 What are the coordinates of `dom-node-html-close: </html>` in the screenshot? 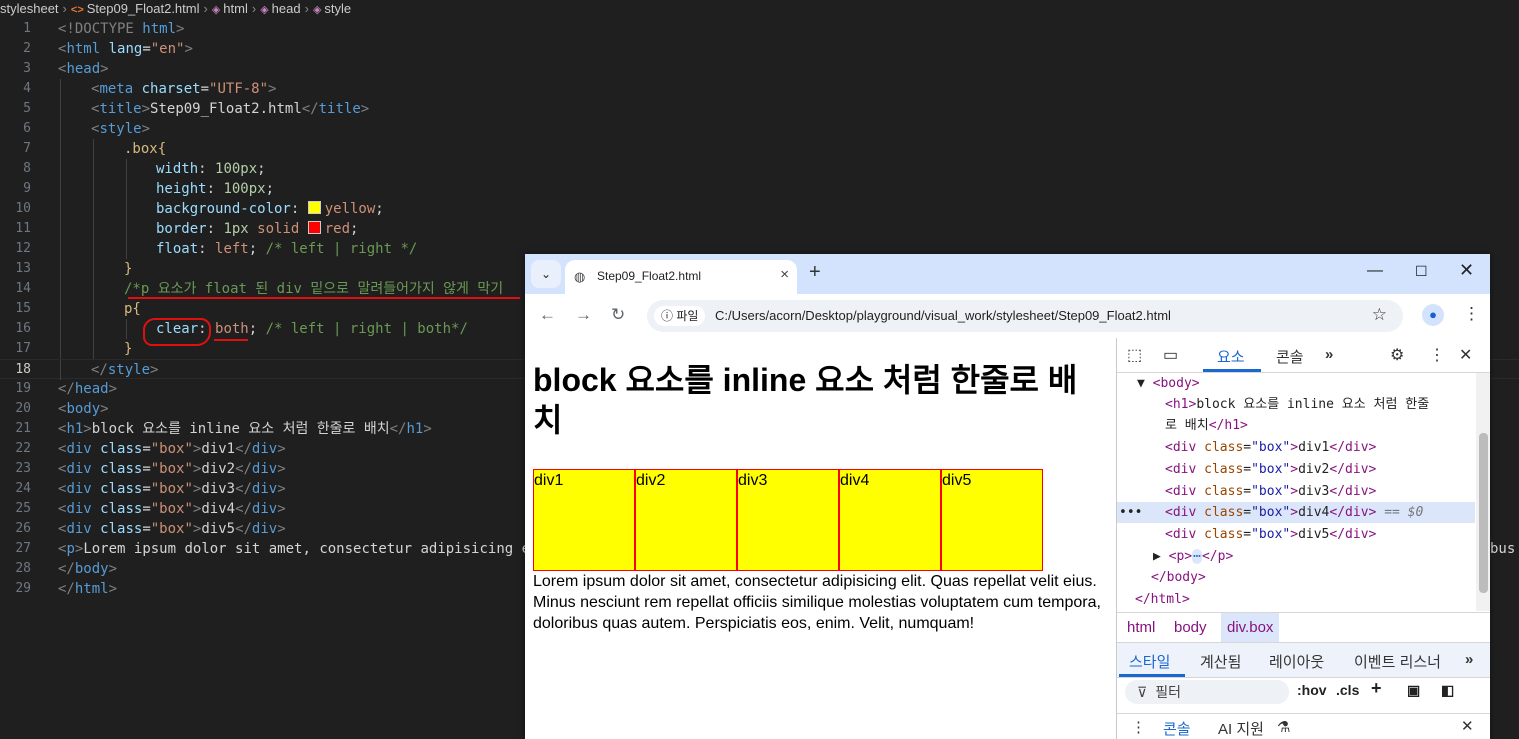 It's located at (1162, 599).